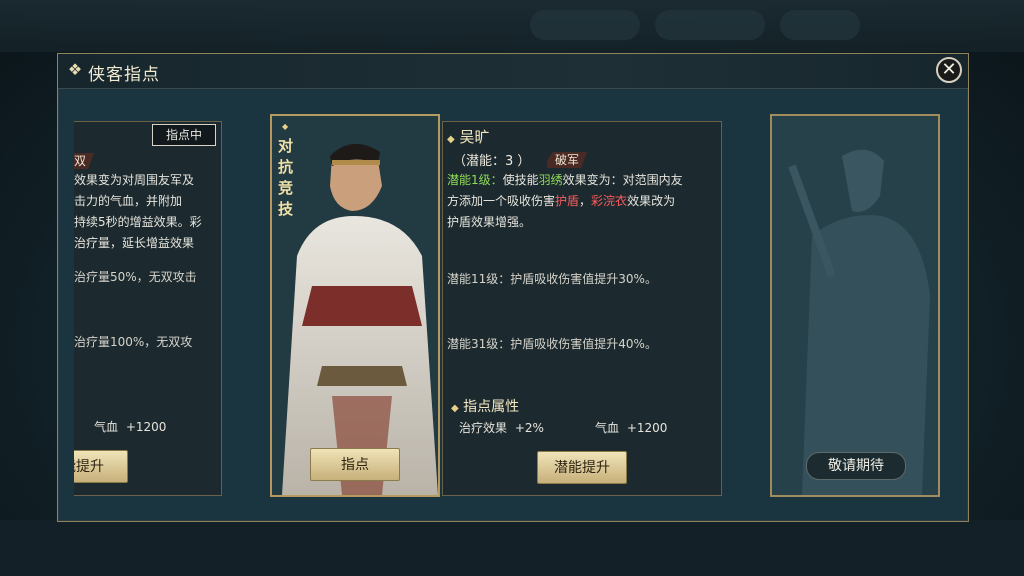 The height and width of the screenshot is (576, 1024). I want to click on potential-upgrade-button: 潜能提升, so click(582, 467).